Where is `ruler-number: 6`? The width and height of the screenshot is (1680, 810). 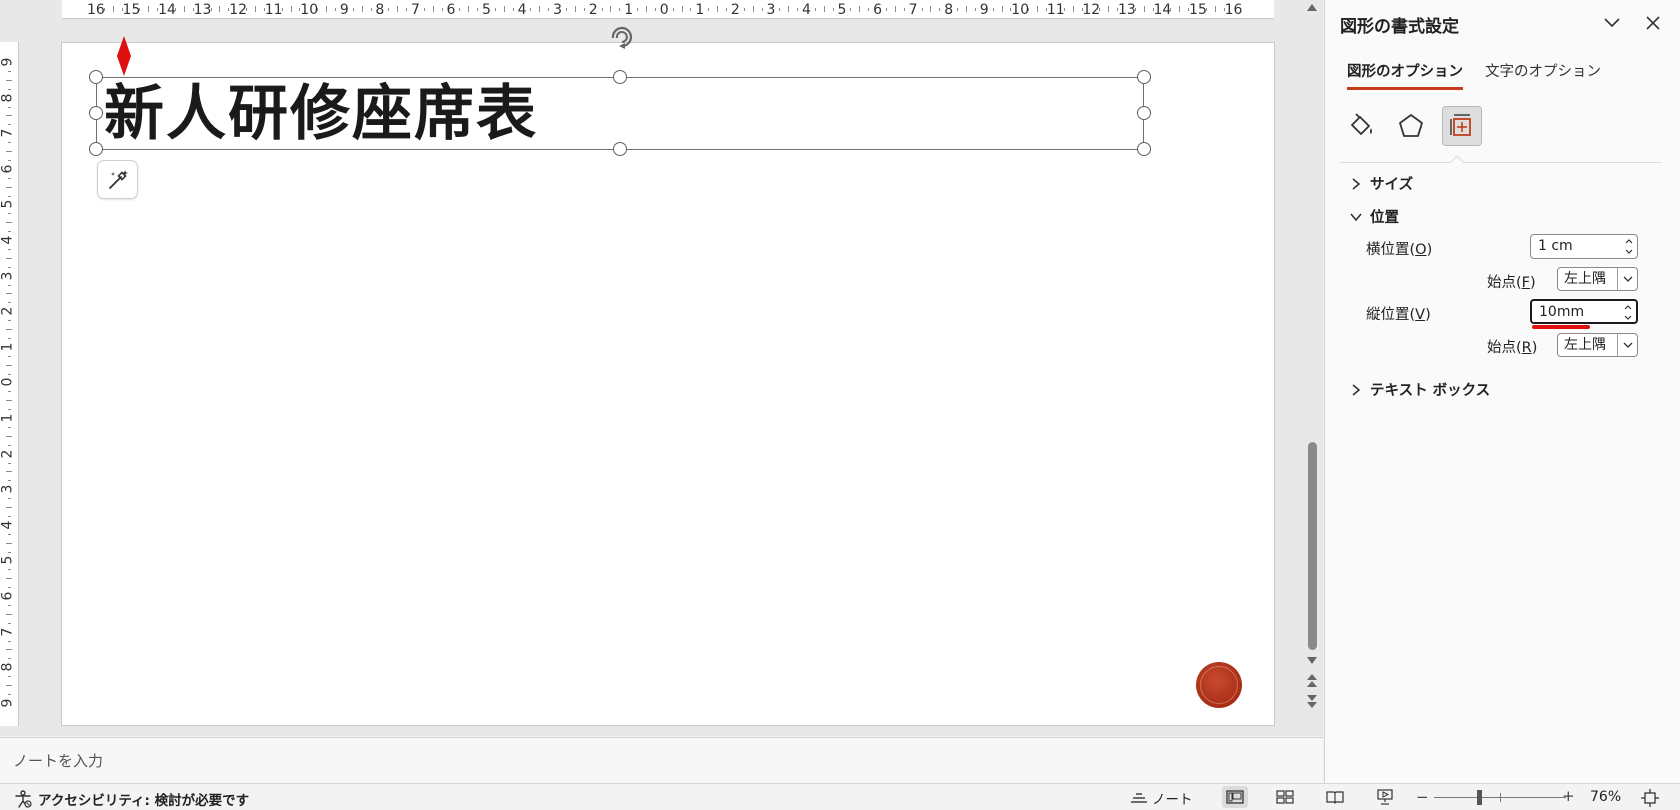 ruler-number: 6 is located at coordinates (451, 10).